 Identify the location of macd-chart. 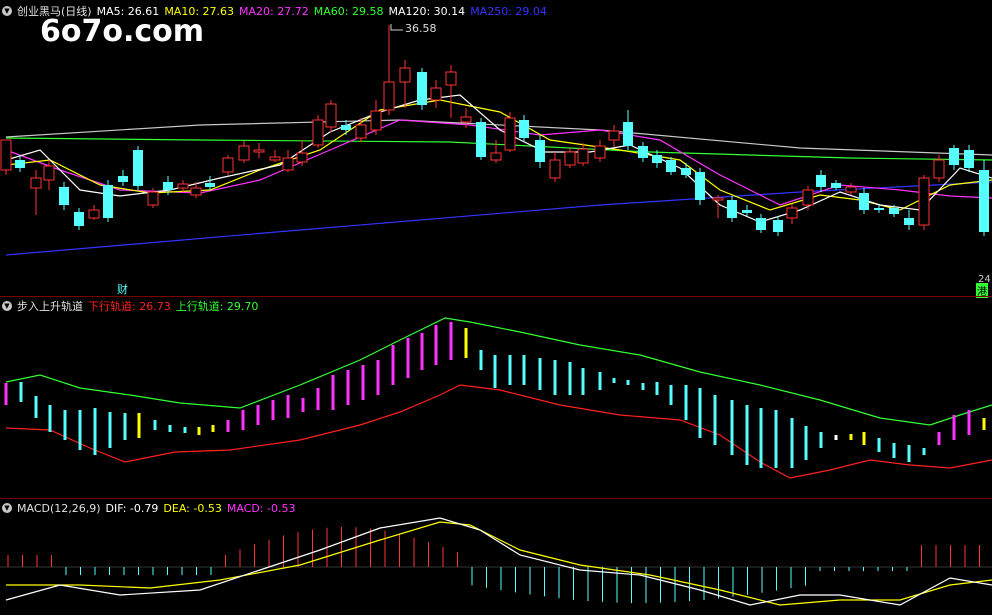
(496, 561).